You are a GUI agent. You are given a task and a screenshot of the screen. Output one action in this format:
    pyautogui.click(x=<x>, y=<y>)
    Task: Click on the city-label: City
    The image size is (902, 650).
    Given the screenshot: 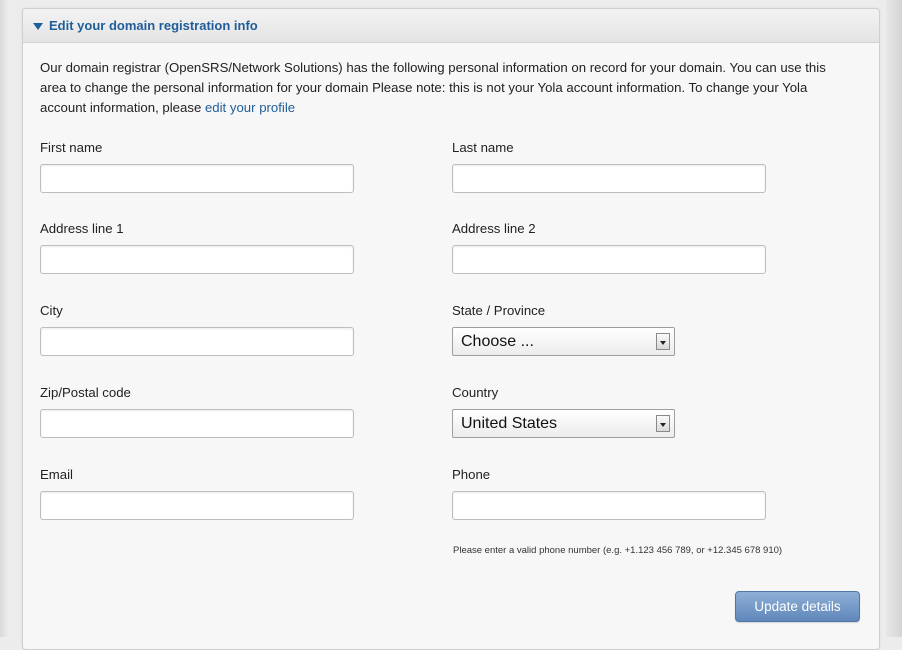 What is the action you would take?
    pyautogui.click(x=51, y=310)
    